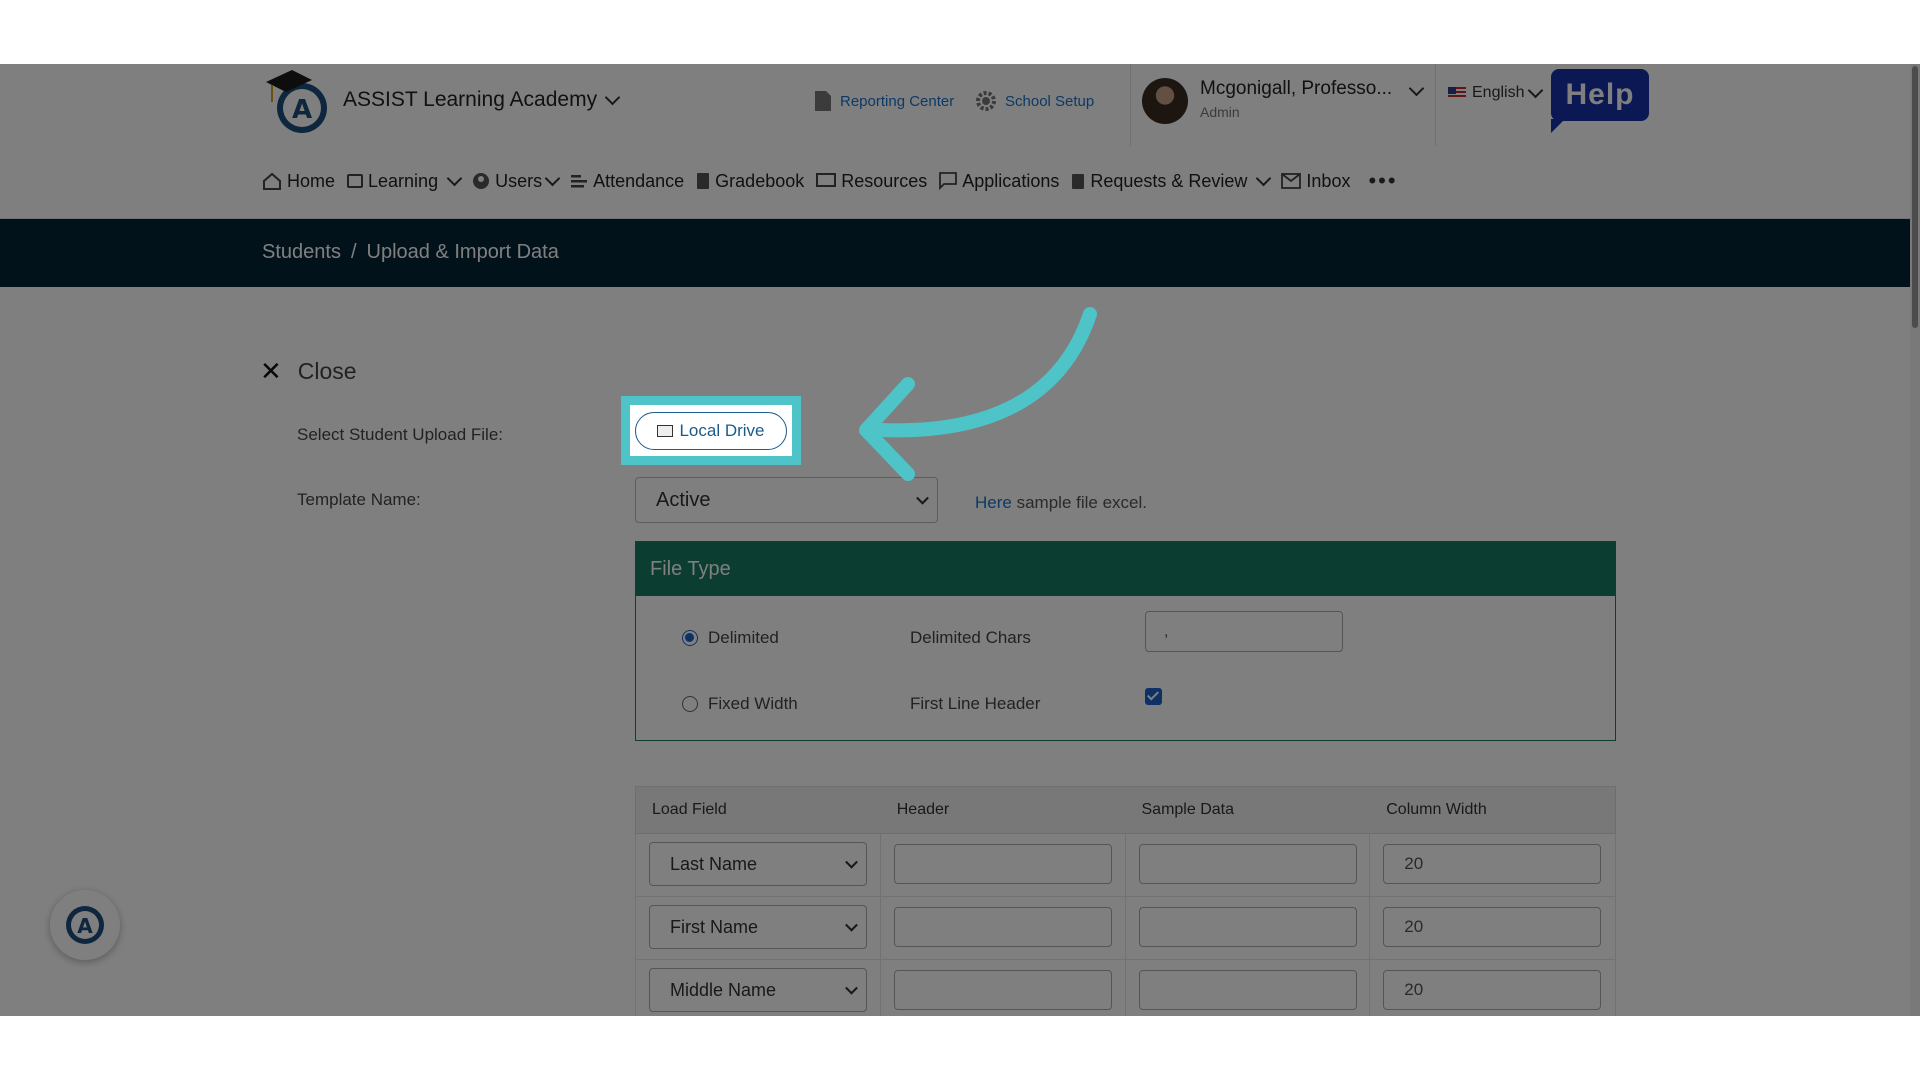  I want to click on fixed-width-label: Fixed Width, so click(753, 703).